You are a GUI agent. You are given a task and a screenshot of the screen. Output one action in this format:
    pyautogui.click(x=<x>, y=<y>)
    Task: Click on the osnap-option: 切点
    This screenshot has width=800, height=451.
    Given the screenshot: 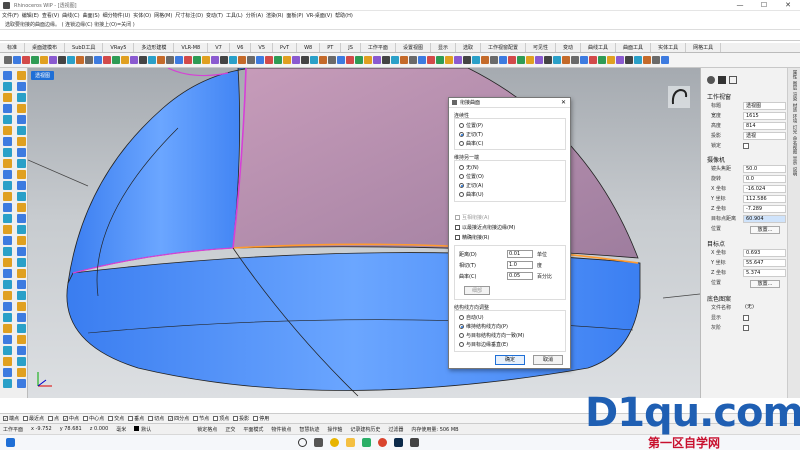 What is the action you would take?
    pyautogui.click(x=156, y=418)
    